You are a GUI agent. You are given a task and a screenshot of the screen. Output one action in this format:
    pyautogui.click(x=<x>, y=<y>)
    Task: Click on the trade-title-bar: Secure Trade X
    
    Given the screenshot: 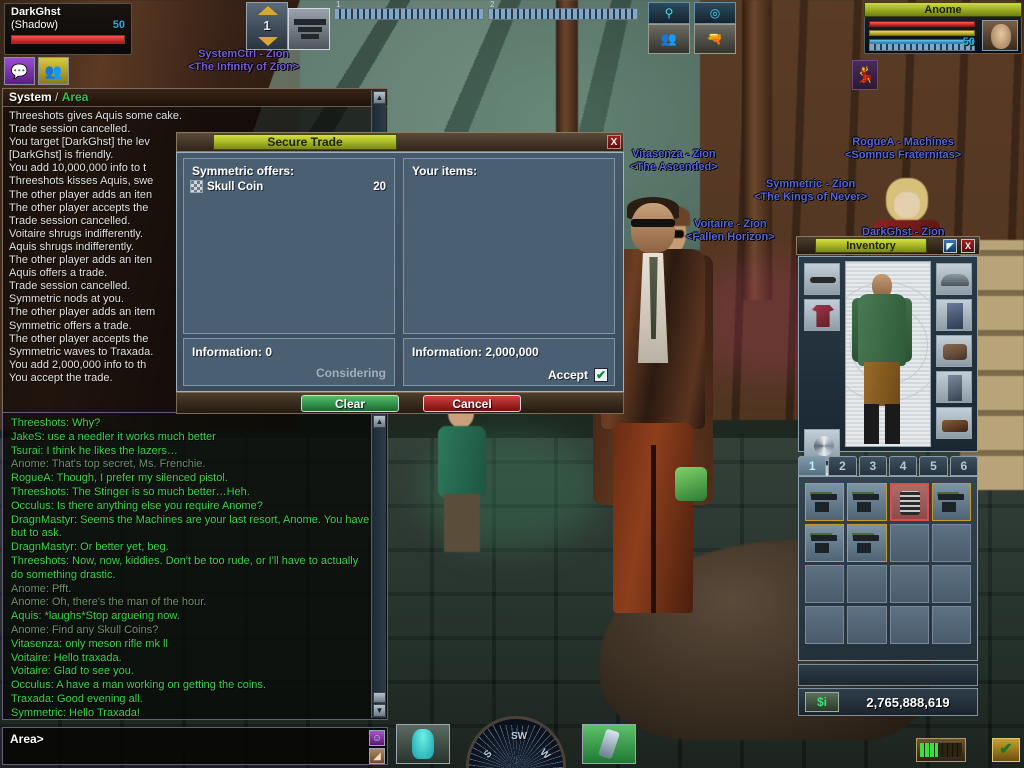 What is the action you would take?
    pyautogui.click(x=400, y=142)
    